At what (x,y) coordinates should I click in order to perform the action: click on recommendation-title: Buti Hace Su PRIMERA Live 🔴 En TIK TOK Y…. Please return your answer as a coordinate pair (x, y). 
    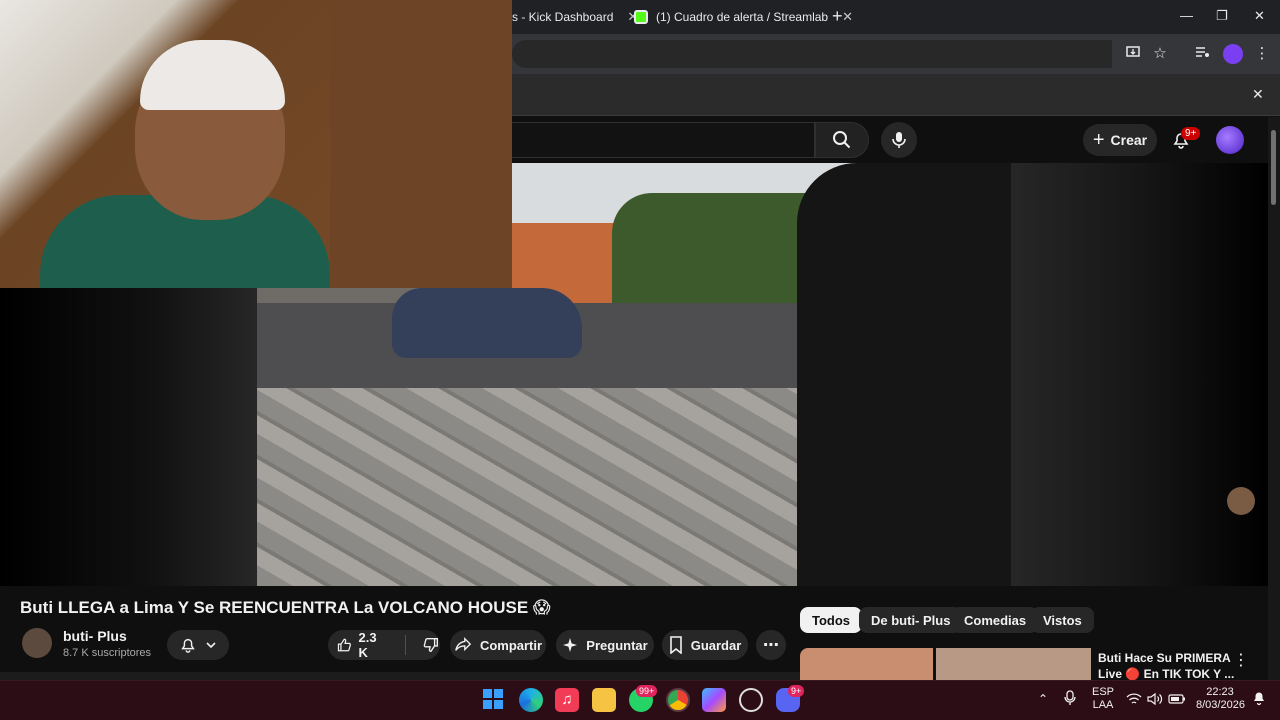
    Looking at the image, I should click on (1168, 666).